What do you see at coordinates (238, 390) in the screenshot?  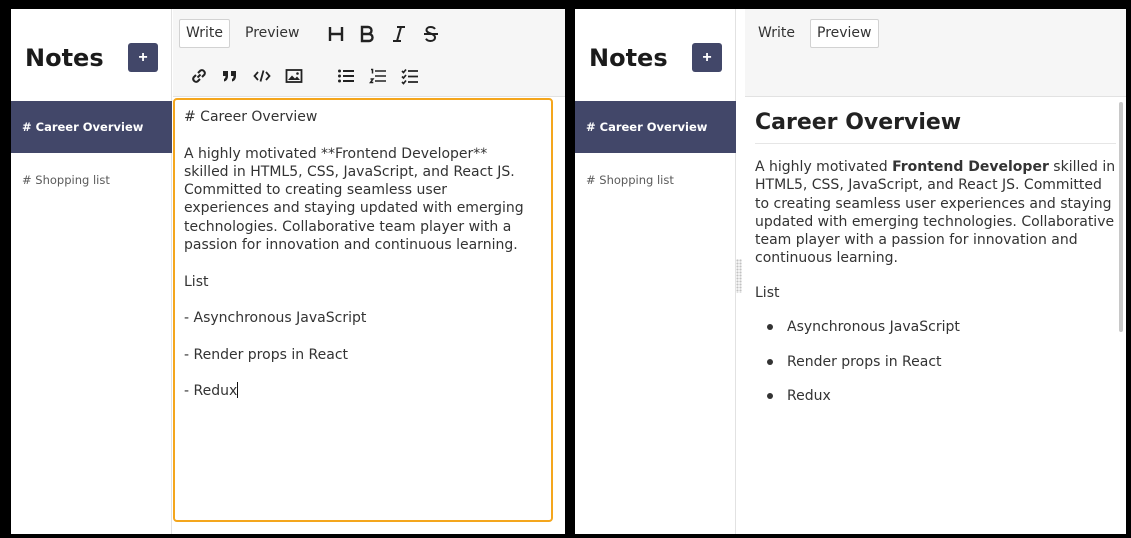 I see `text-caret` at bounding box center [238, 390].